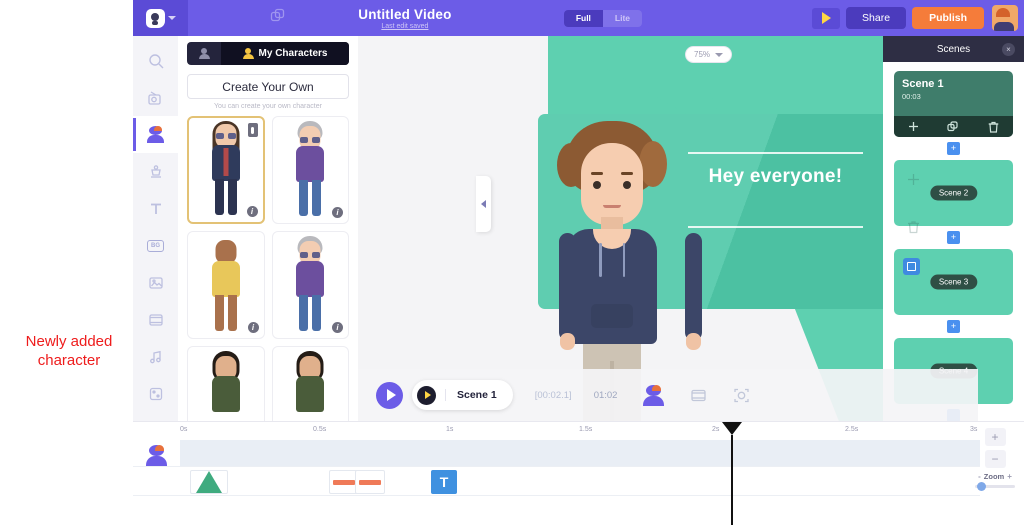 This screenshot has width=1024, height=525. I want to click on edit-element-button, so click(911, 266).